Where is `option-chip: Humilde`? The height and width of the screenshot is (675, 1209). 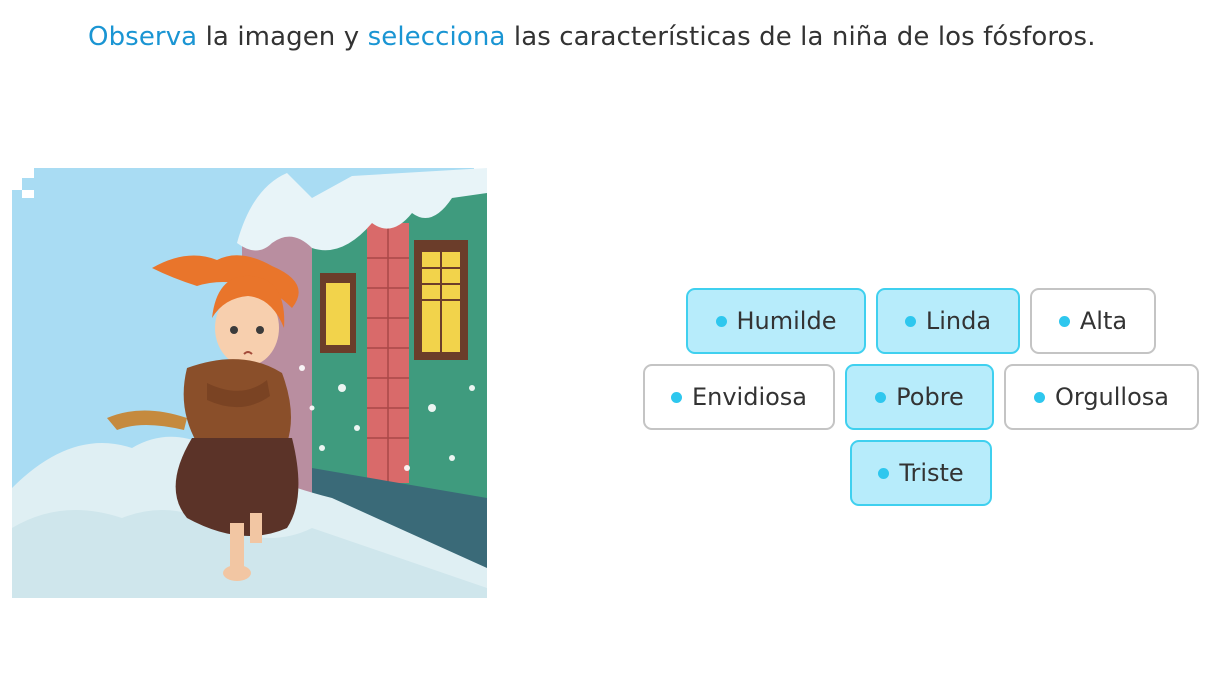
option-chip: Humilde is located at coordinates (776, 321).